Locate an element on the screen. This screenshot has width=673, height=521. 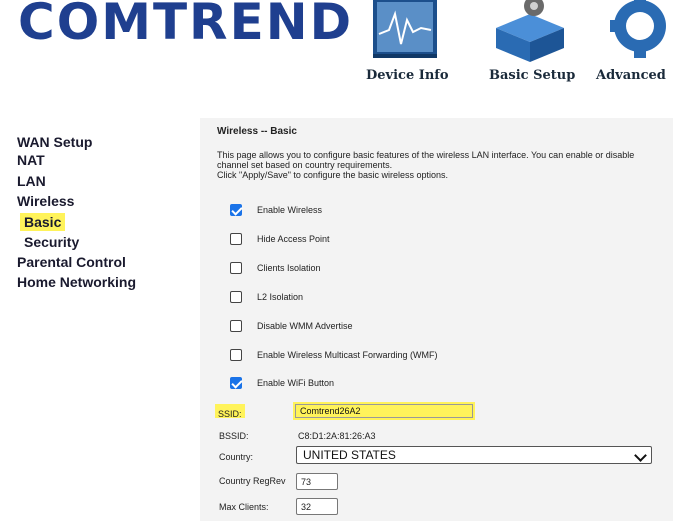
country-label: Country: is located at coordinates (236, 457).